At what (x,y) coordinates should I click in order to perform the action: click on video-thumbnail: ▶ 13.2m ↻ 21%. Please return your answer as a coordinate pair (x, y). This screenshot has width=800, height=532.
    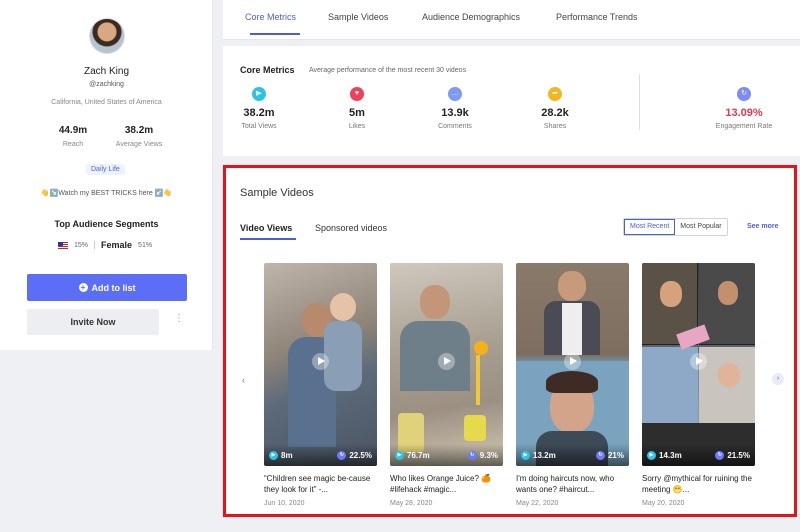
    Looking at the image, I should click on (572, 364).